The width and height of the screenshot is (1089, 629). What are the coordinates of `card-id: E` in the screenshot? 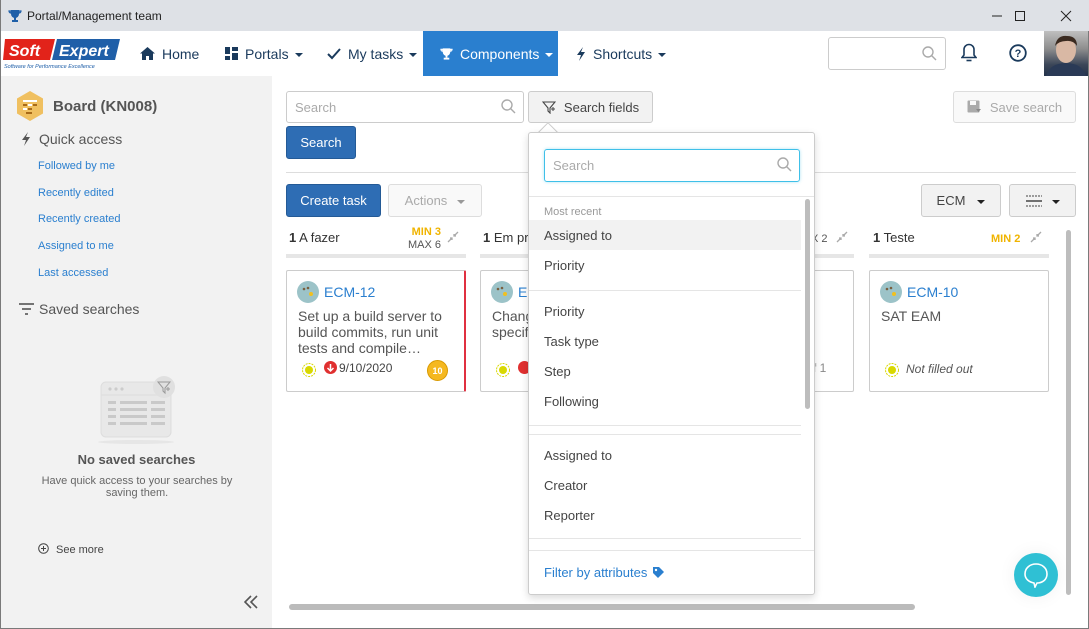 It's located at (522, 292).